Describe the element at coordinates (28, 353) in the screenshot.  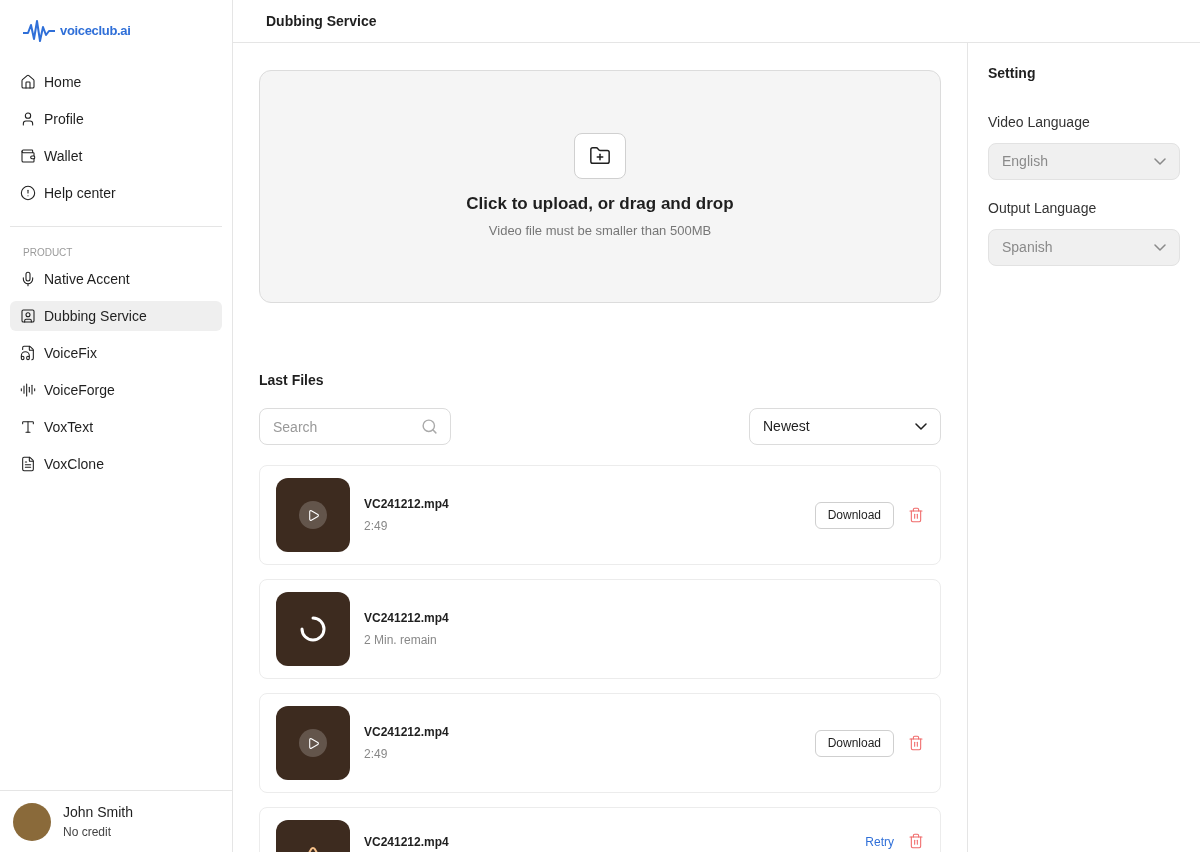
I see `audio-file-icon` at that location.